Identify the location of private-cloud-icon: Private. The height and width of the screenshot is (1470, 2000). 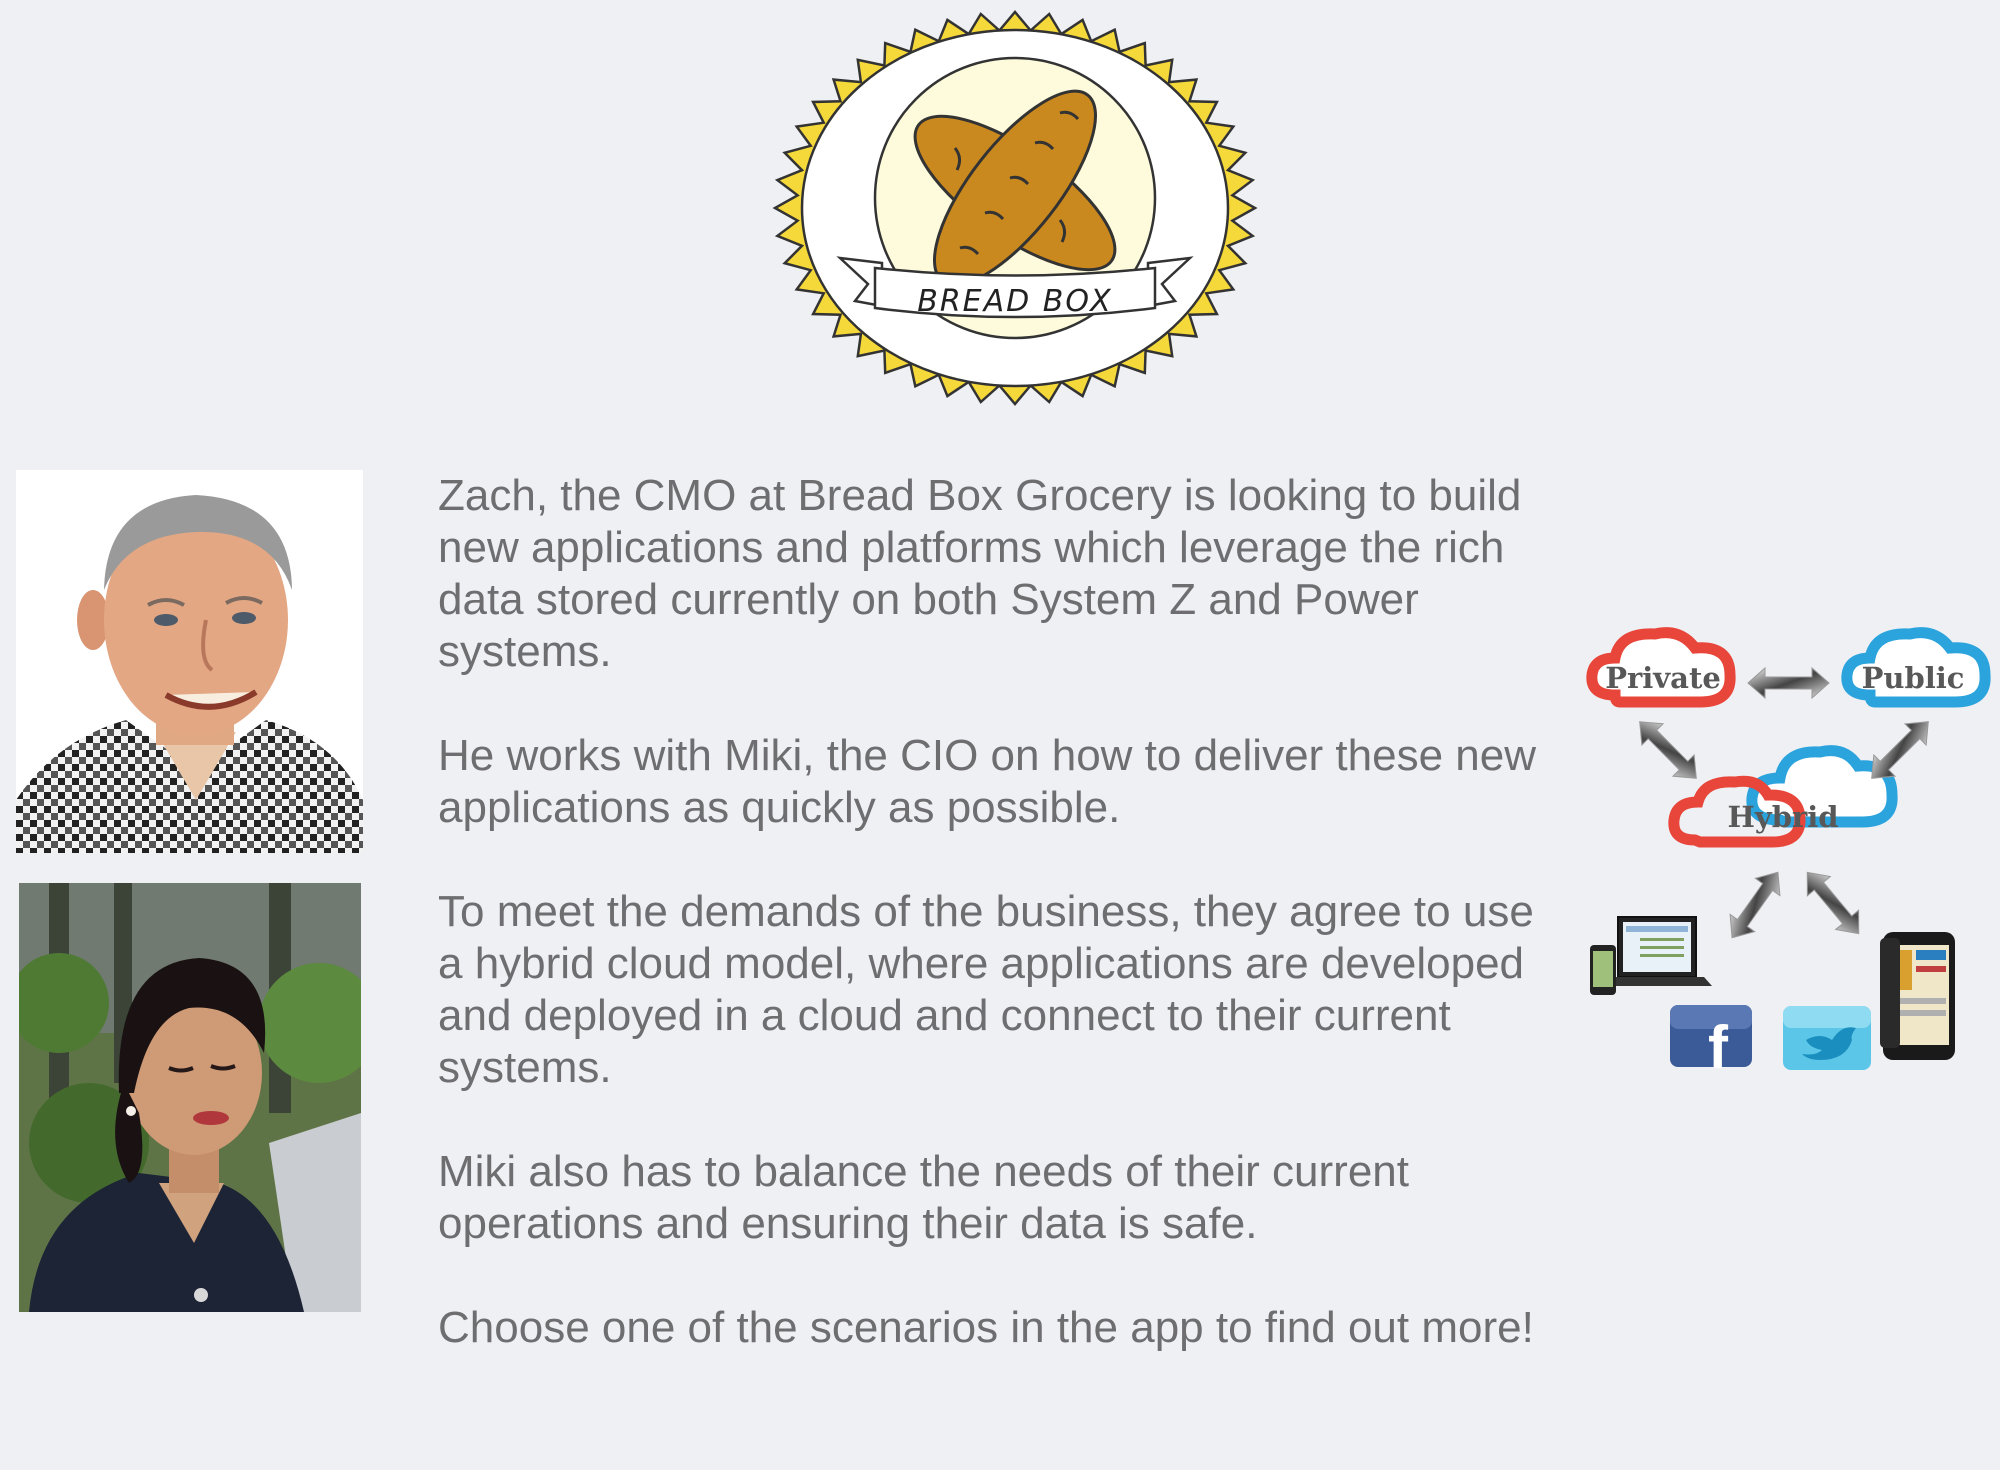
(1661, 667).